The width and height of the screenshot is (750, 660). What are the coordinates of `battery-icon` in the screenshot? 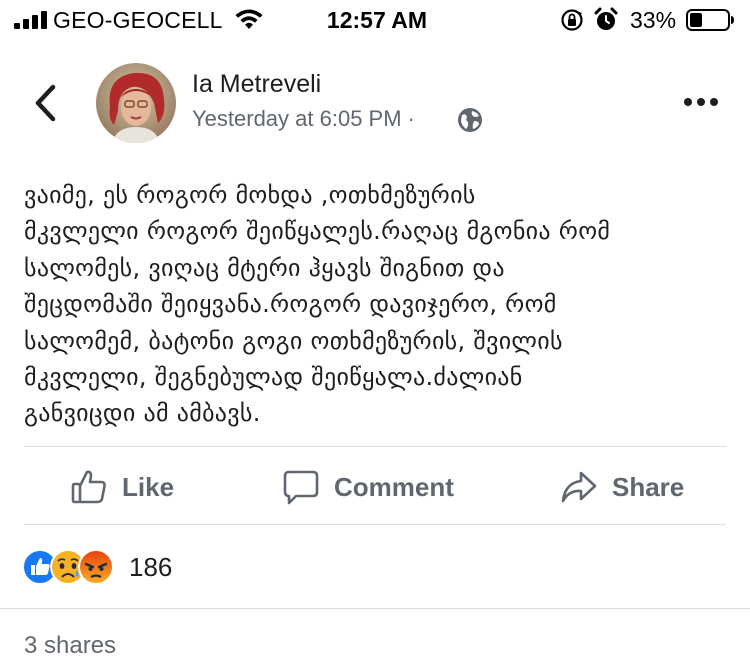 It's located at (710, 20).